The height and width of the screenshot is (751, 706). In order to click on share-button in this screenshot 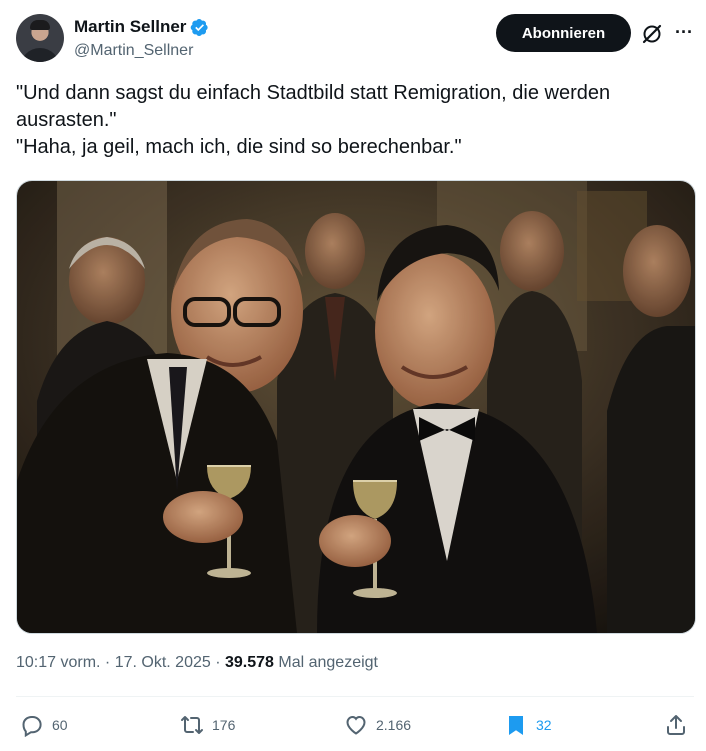, I will do `click(676, 725)`.